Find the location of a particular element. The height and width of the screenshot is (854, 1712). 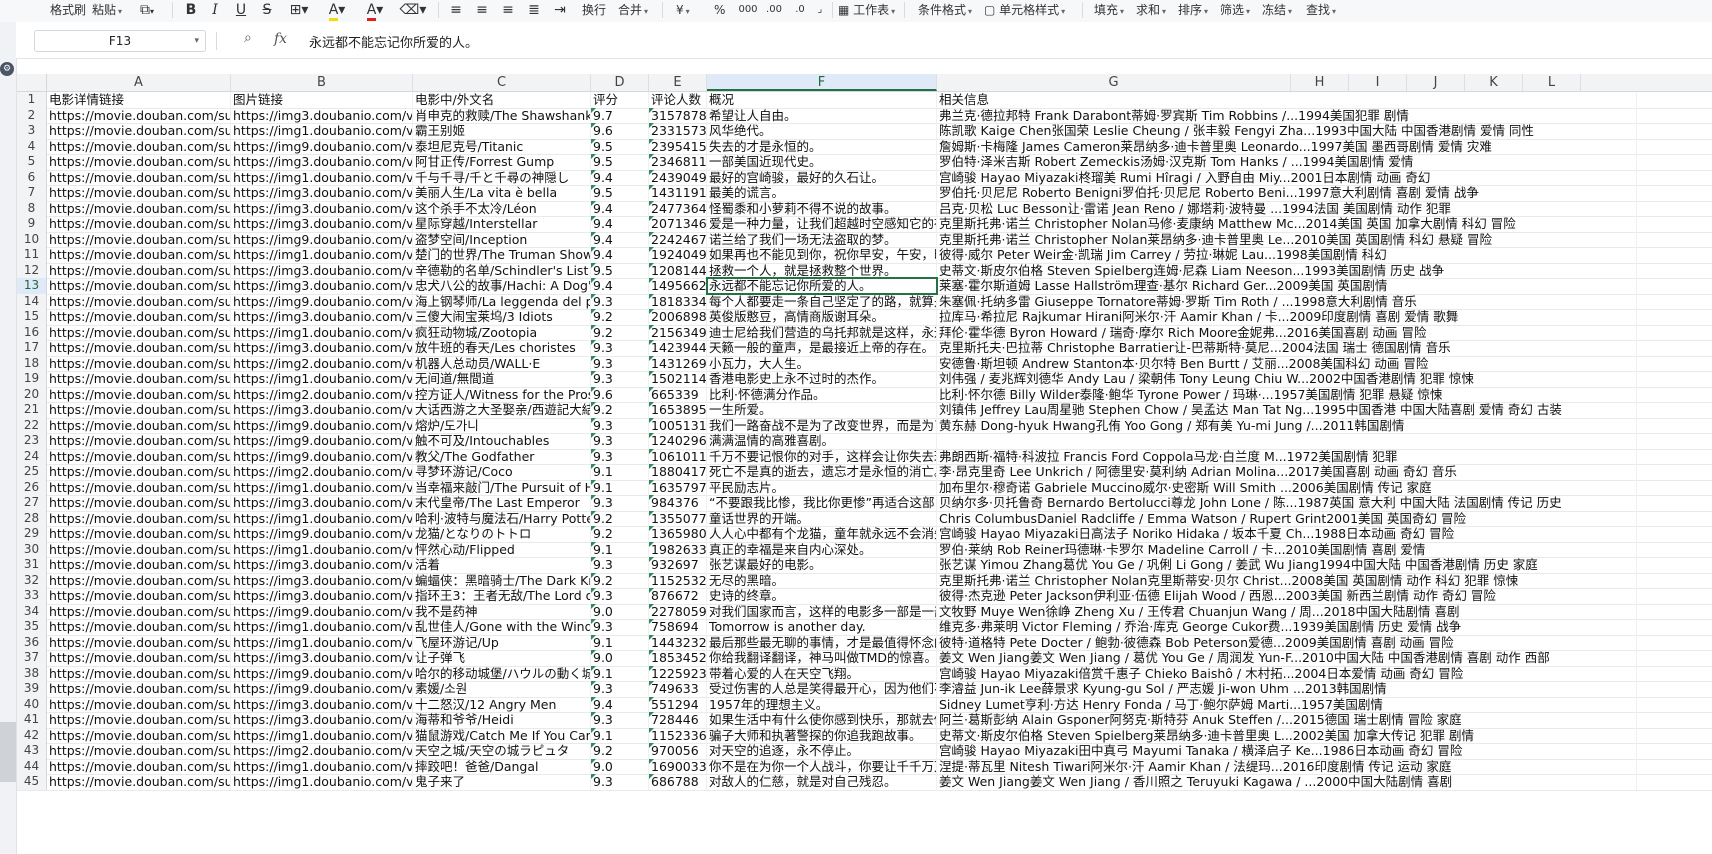

cell: 泰坦尼克号/Titanic is located at coordinates (502, 146).